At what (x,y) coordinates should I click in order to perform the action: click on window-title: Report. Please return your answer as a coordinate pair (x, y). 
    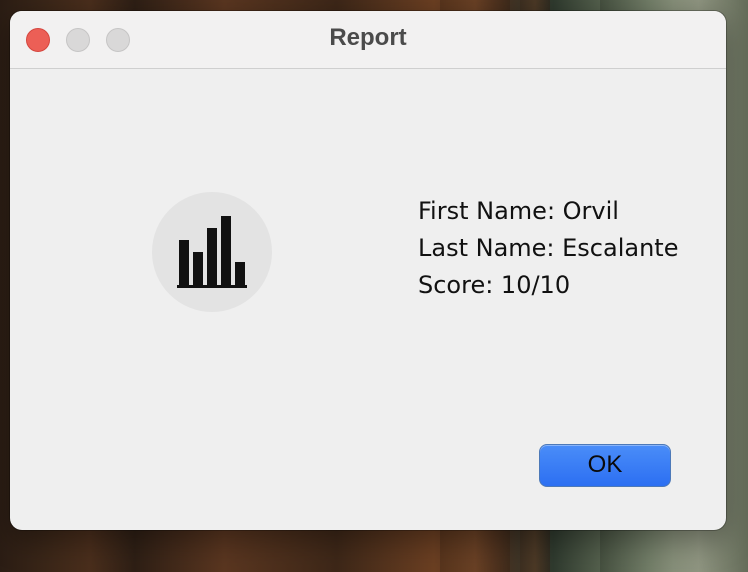
    Looking at the image, I should click on (368, 37).